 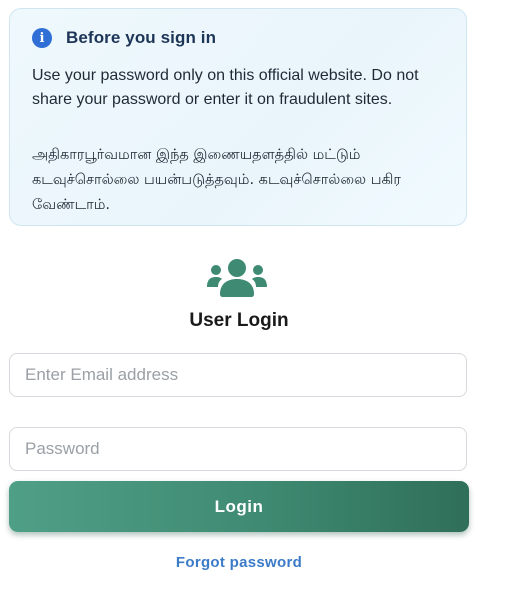 I want to click on info-icon: i, so click(x=42, y=38).